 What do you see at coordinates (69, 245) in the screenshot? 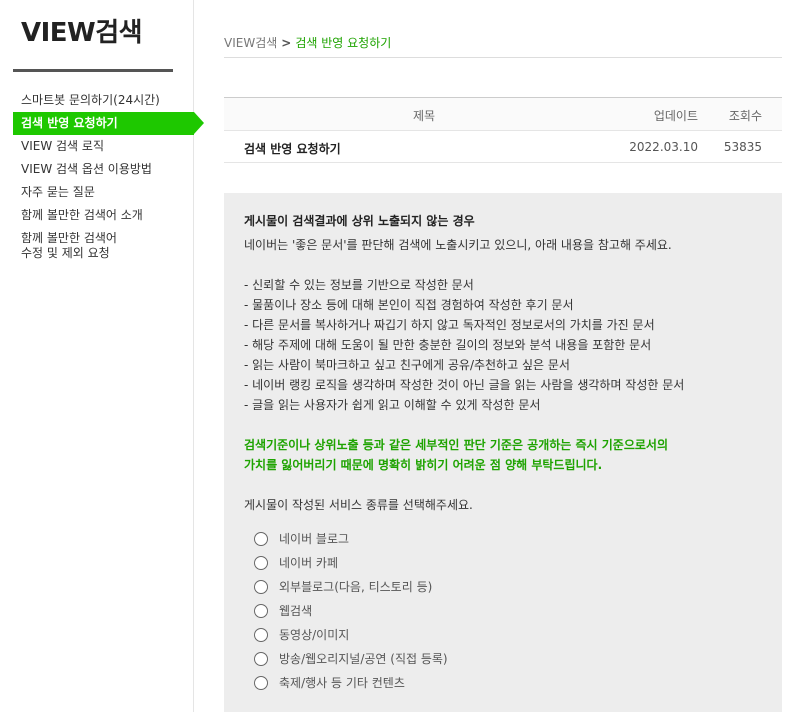
I see `sidebar-item-label: 함께 볼만한 검색어 수정 및 제외 요청` at bounding box center [69, 245].